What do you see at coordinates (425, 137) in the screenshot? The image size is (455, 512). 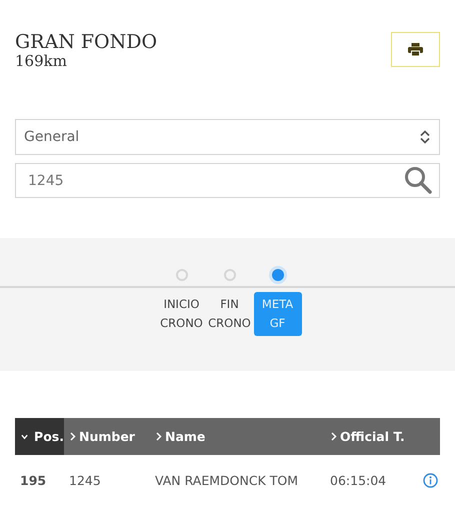 I see `updown-chevron-icon` at bounding box center [425, 137].